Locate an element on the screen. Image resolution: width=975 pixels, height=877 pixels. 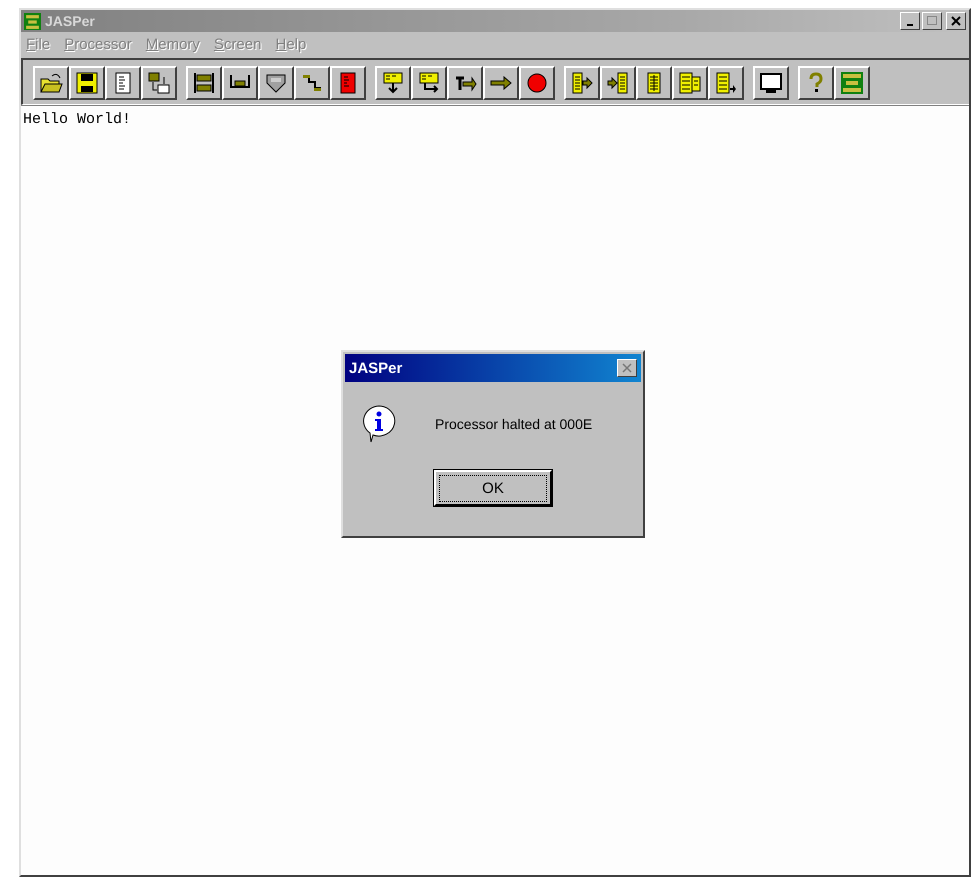
open-icon is located at coordinates (51, 83).